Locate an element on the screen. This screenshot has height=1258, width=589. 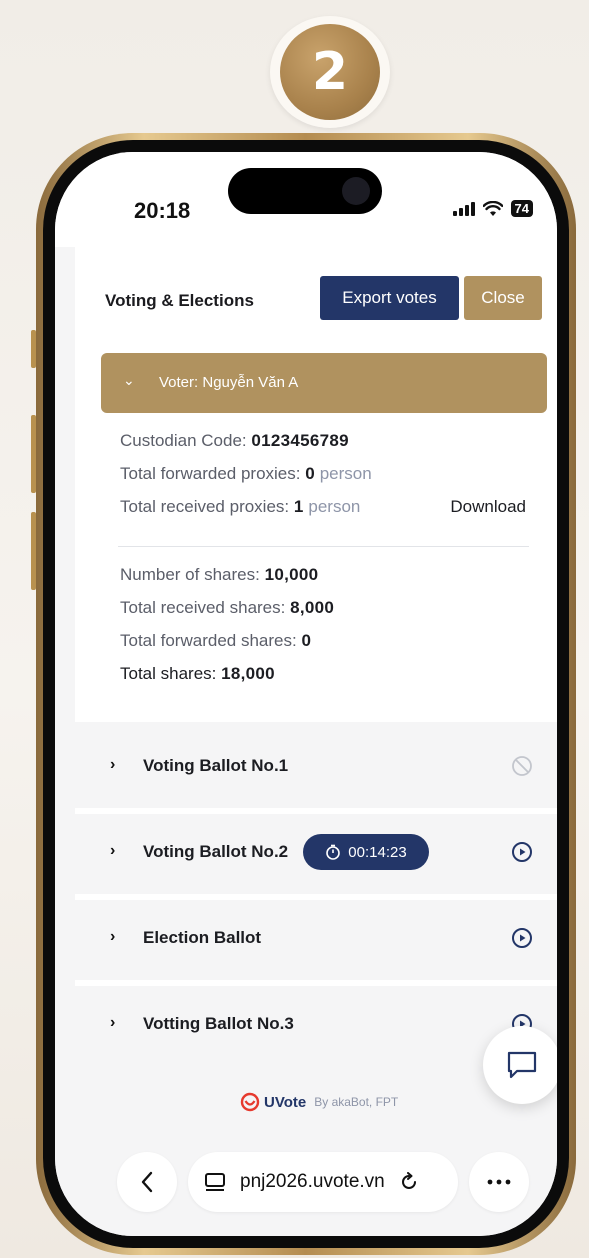
disabled-icon is located at coordinates (522, 766).